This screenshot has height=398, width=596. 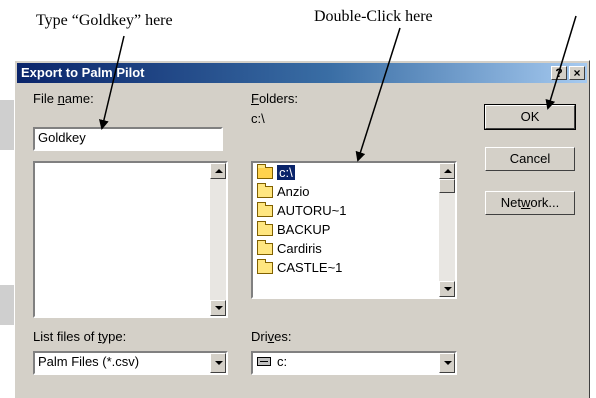 What do you see at coordinates (447, 186) in the screenshot?
I see `scroll-thumb` at bounding box center [447, 186].